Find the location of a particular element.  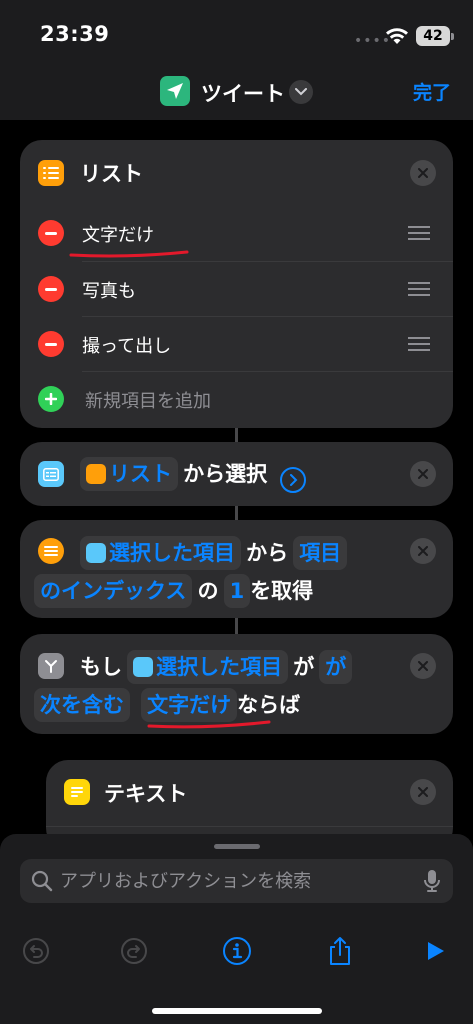

sheet-grabber is located at coordinates (237, 846).